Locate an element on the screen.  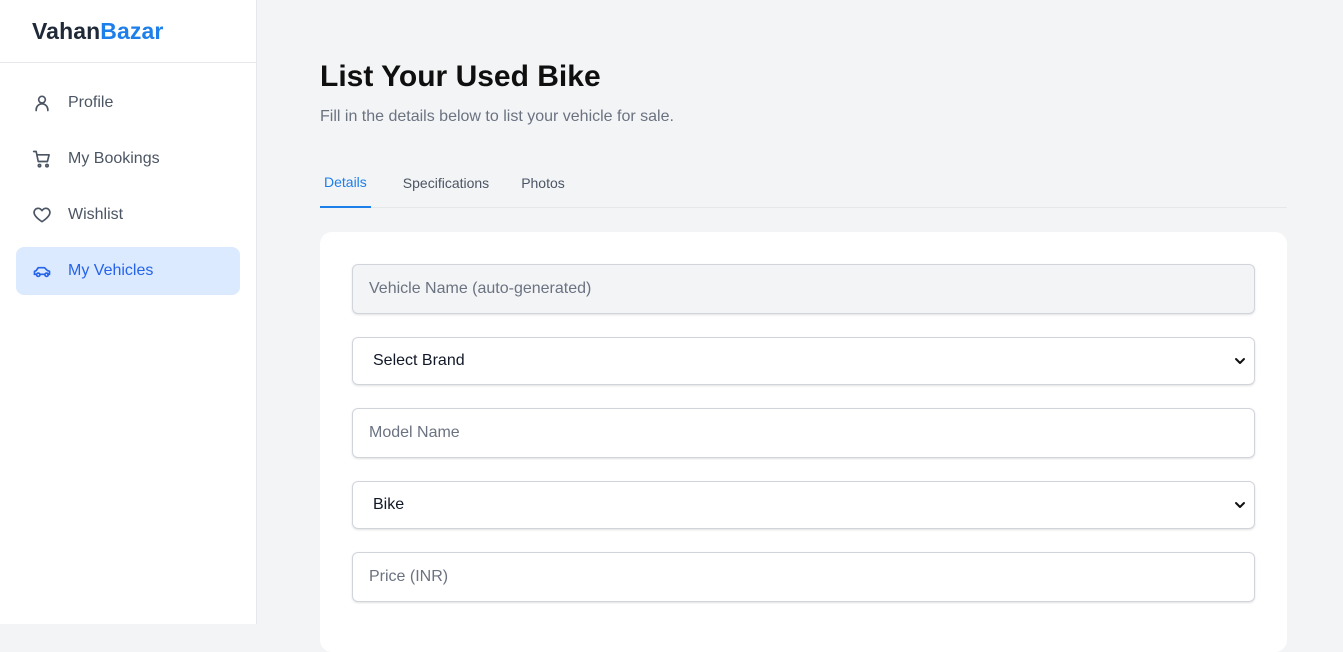
vehicle-type-select: Bike is located at coordinates (803, 505).